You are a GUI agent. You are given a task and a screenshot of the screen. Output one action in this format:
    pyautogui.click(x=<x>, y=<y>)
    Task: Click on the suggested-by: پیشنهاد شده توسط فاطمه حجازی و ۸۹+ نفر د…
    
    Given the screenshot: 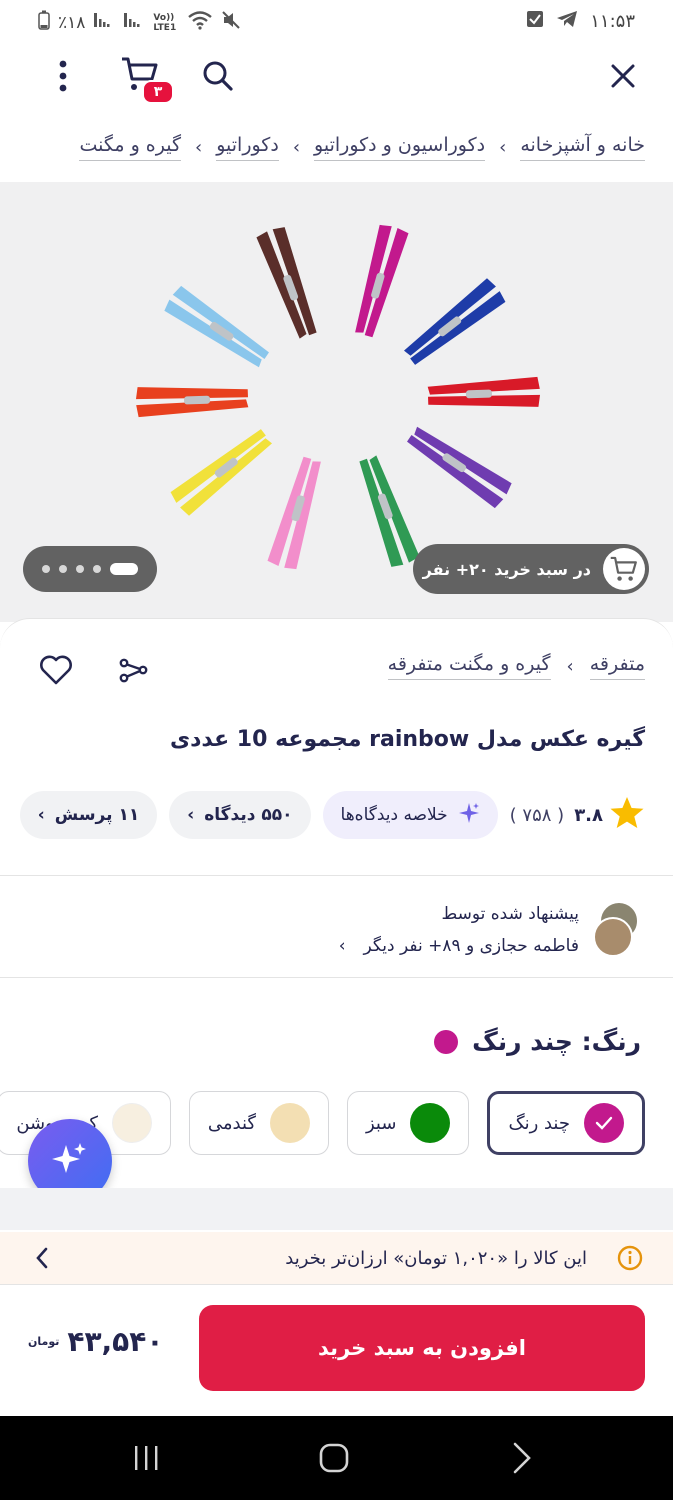 What is the action you would take?
    pyautogui.click(x=489, y=930)
    